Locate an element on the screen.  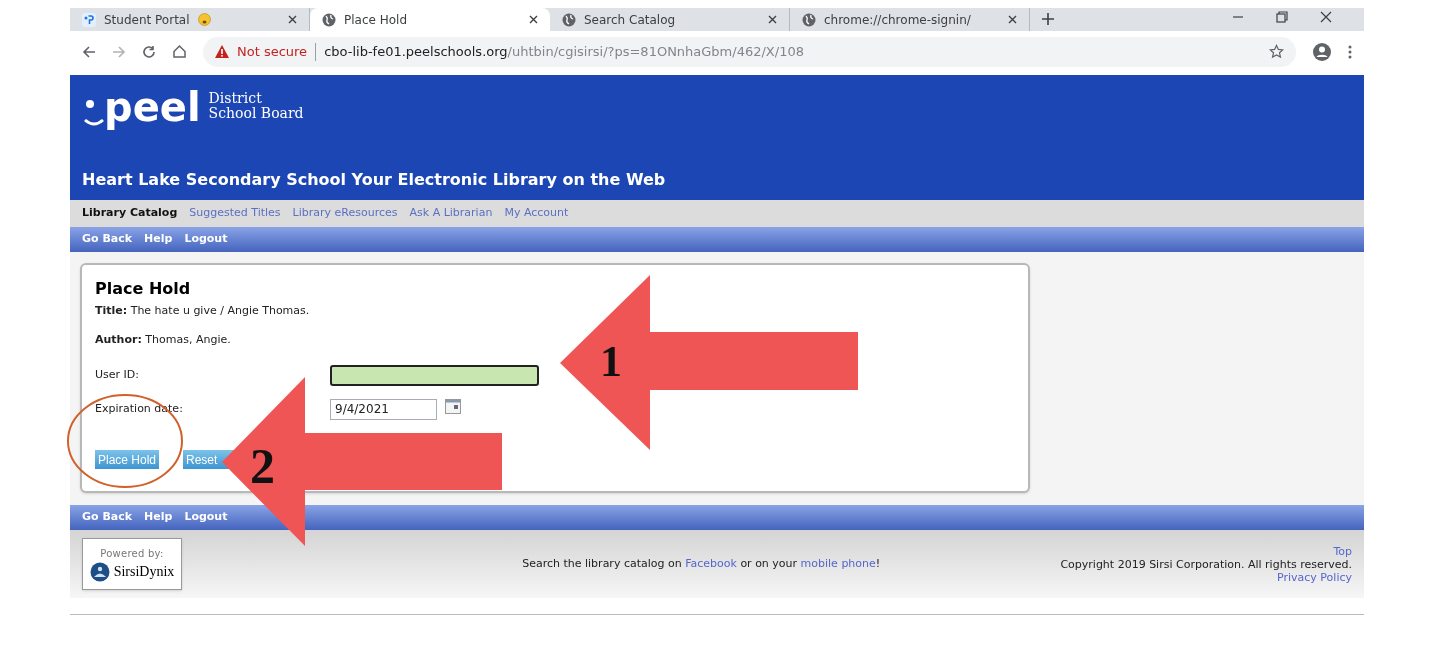
home-icon is located at coordinates (179, 51).